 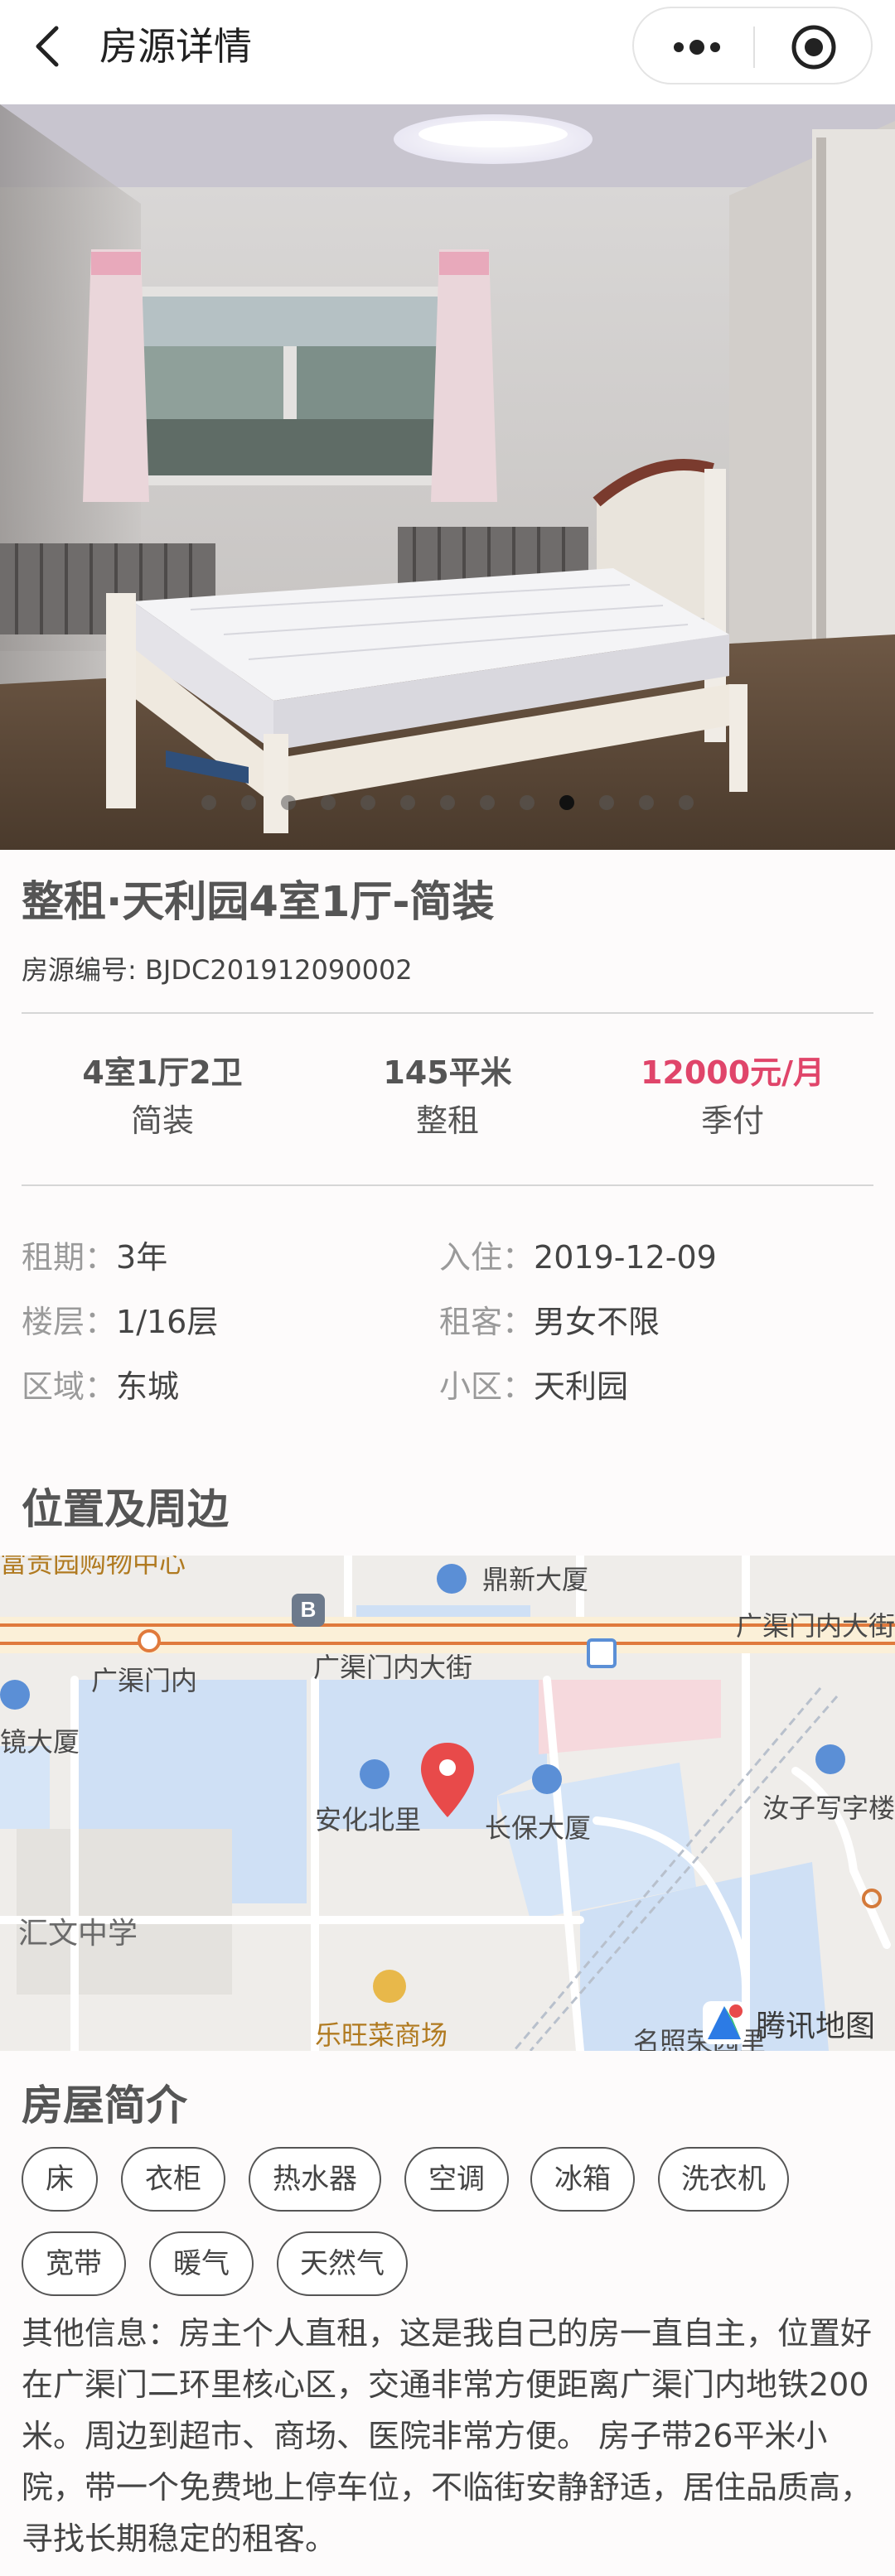 What do you see at coordinates (724, 2179) in the screenshot?
I see `amenity-tag: 洗衣机` at bounding box center [724, 2179].